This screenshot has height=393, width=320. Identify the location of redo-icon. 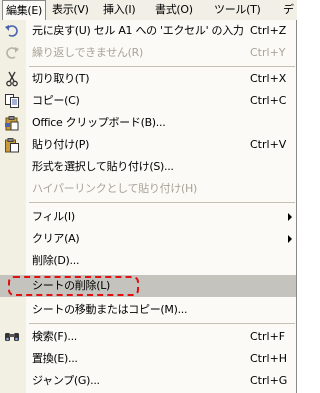
(12, 53).